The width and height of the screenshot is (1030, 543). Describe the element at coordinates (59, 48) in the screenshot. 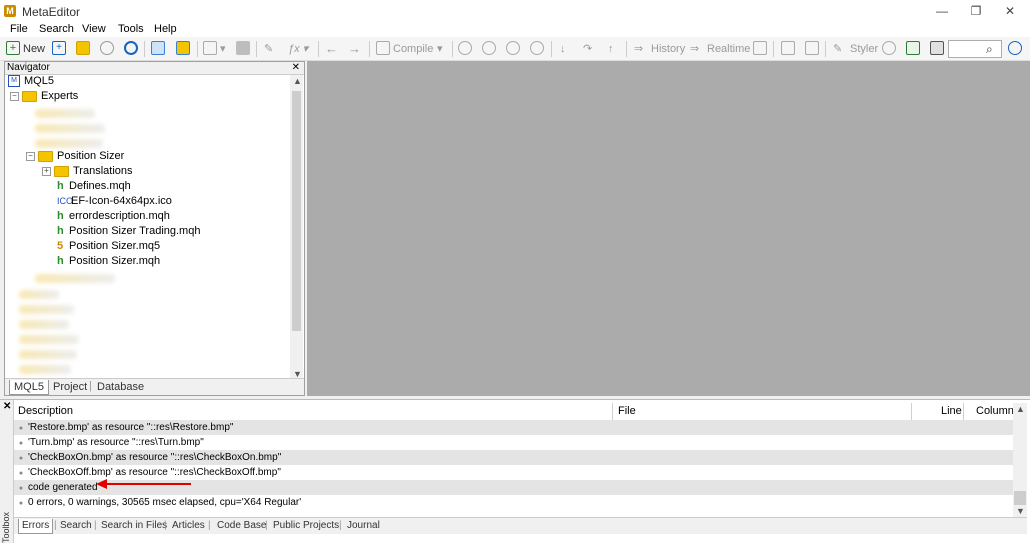

I see `new-project-icon: +` at that location.